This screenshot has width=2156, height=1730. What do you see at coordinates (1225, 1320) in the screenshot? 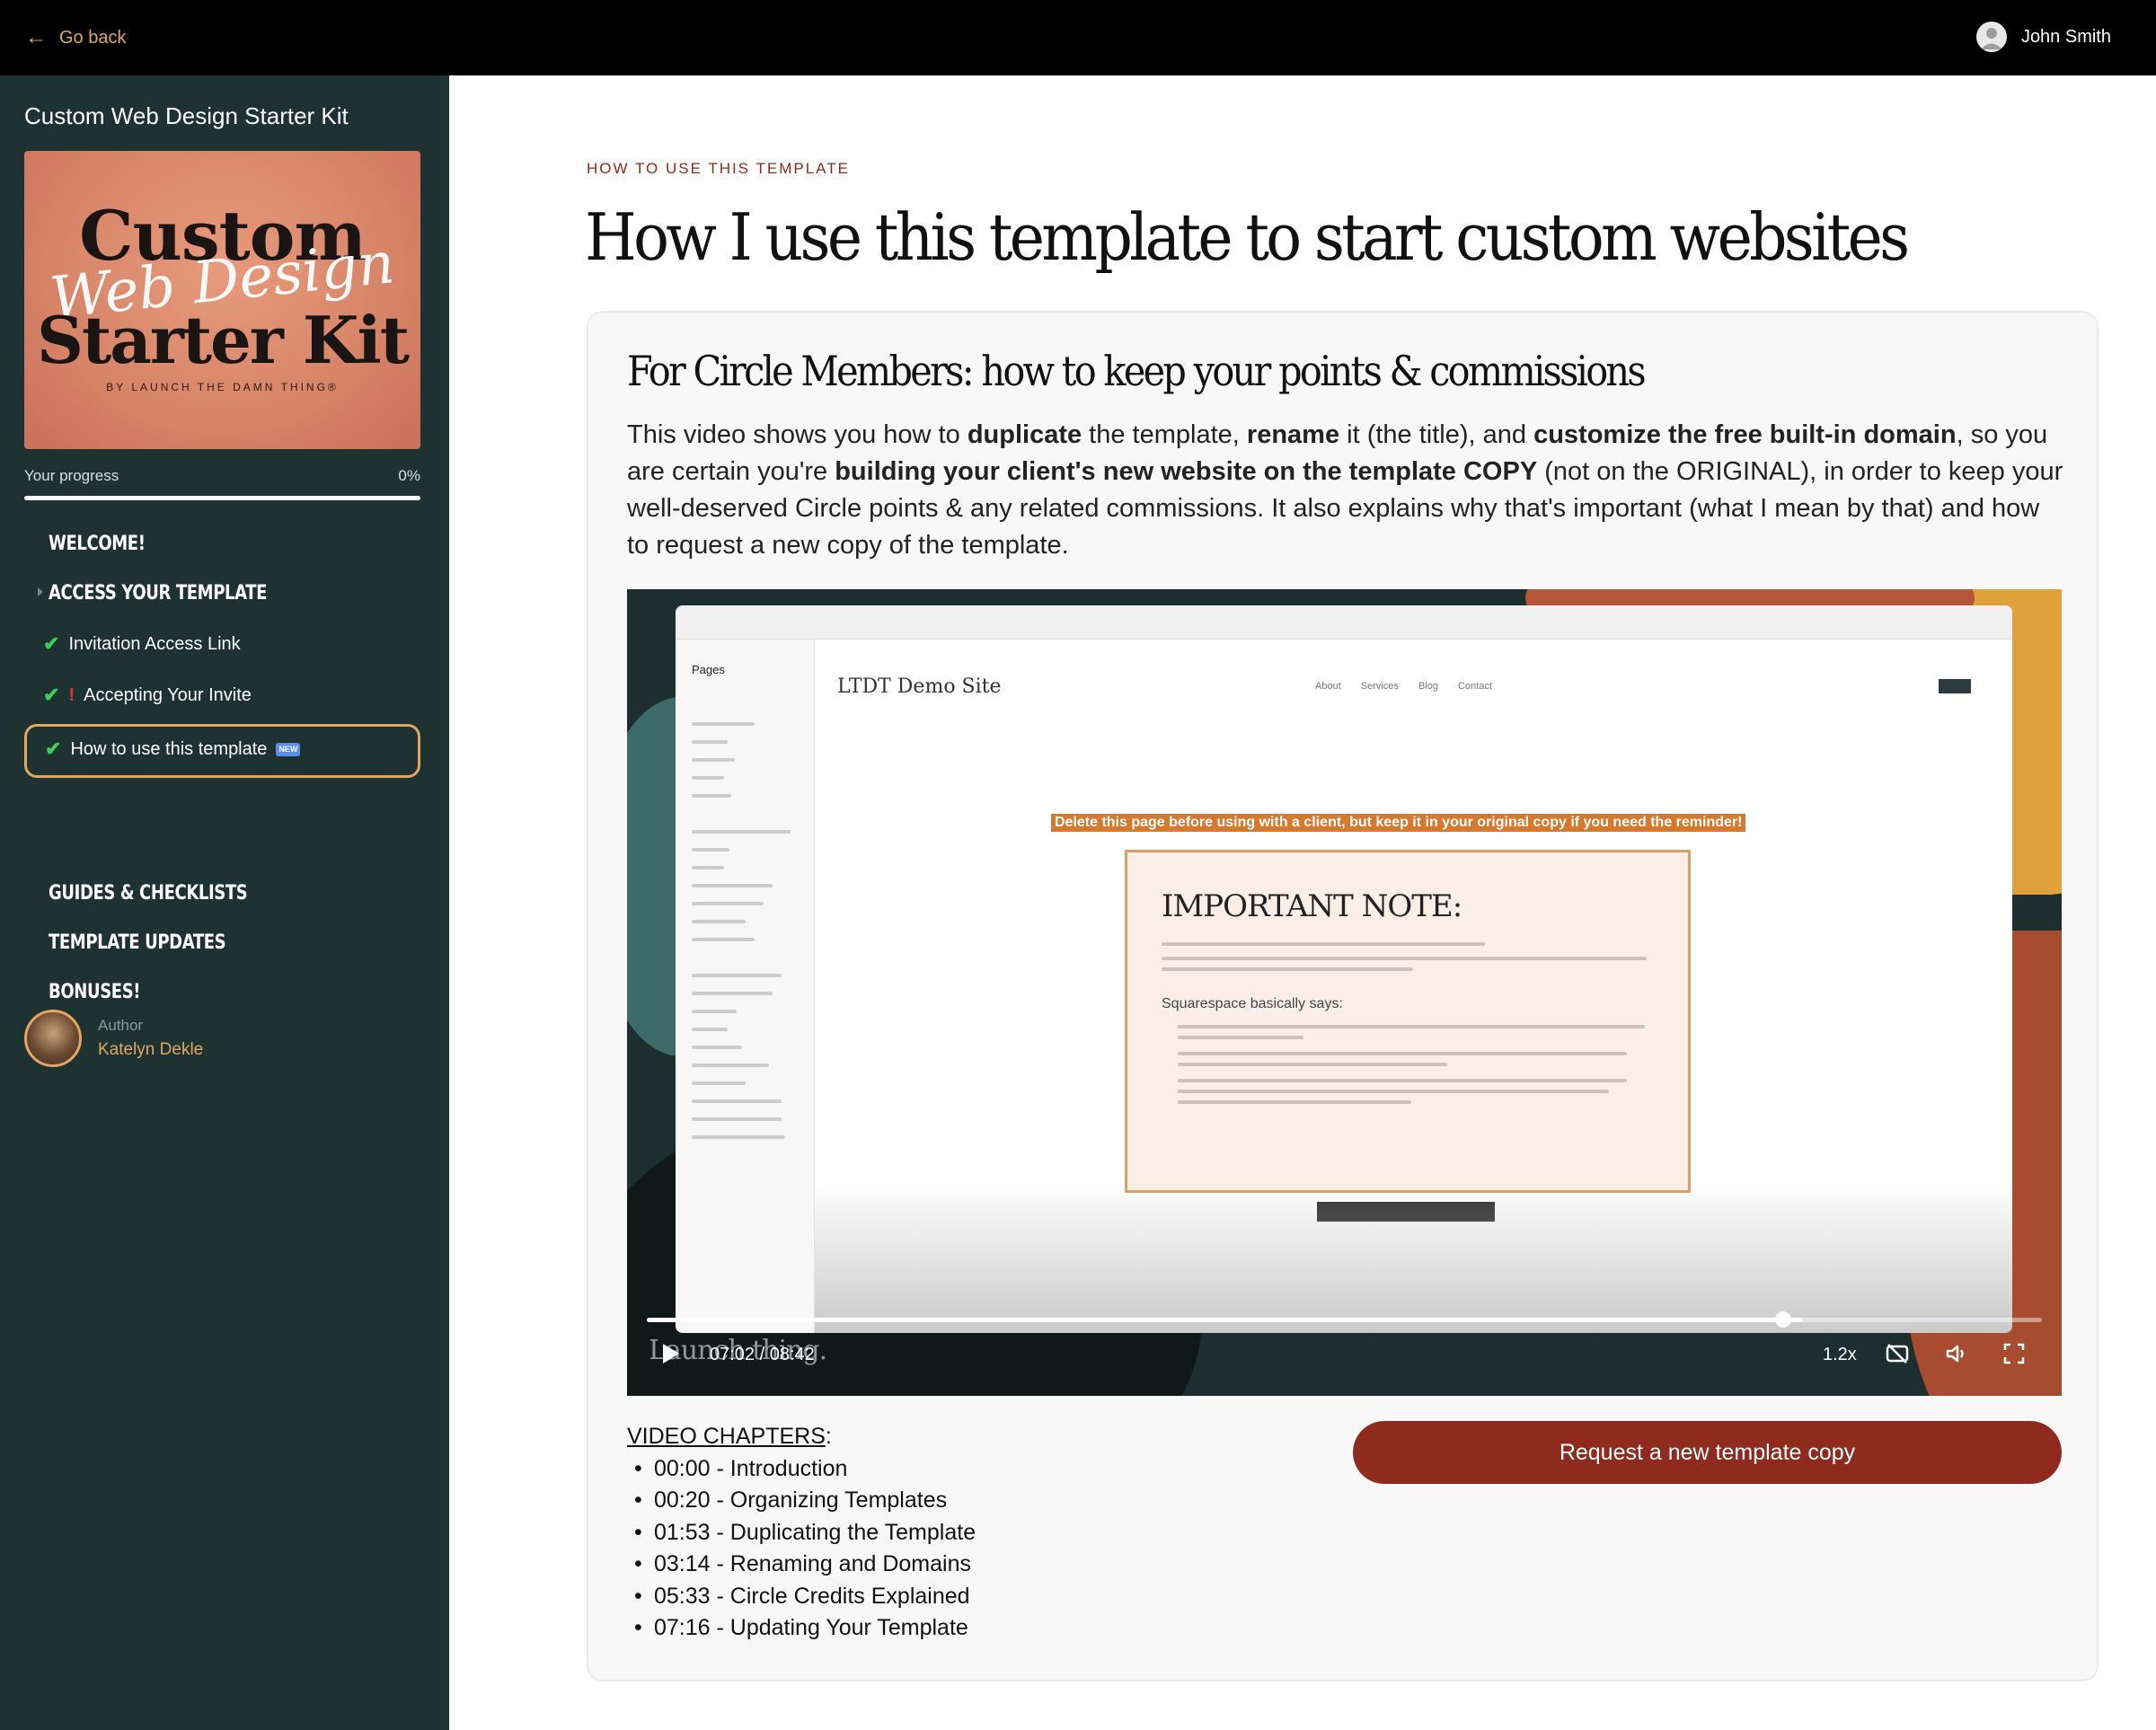
I see `video-scrubber-fill` at bounding box center [1225, 1320].